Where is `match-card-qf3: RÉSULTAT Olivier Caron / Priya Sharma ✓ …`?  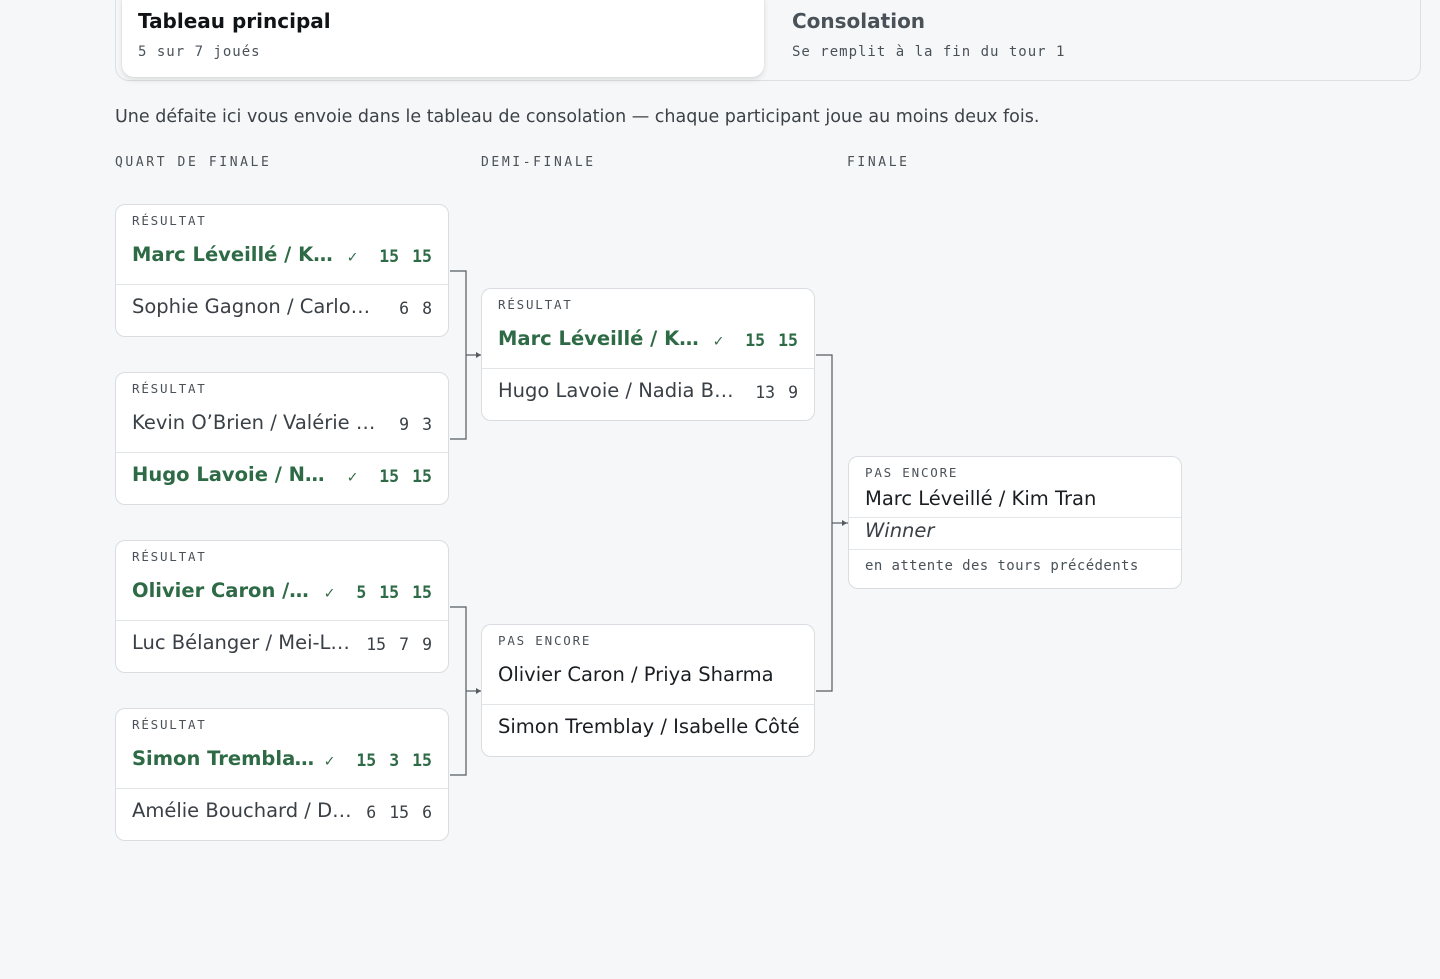
match-card-qf3: RÉSULTAT Olivier Caron / Priya Sharma ✓ … is located at coordinates (282, 606).